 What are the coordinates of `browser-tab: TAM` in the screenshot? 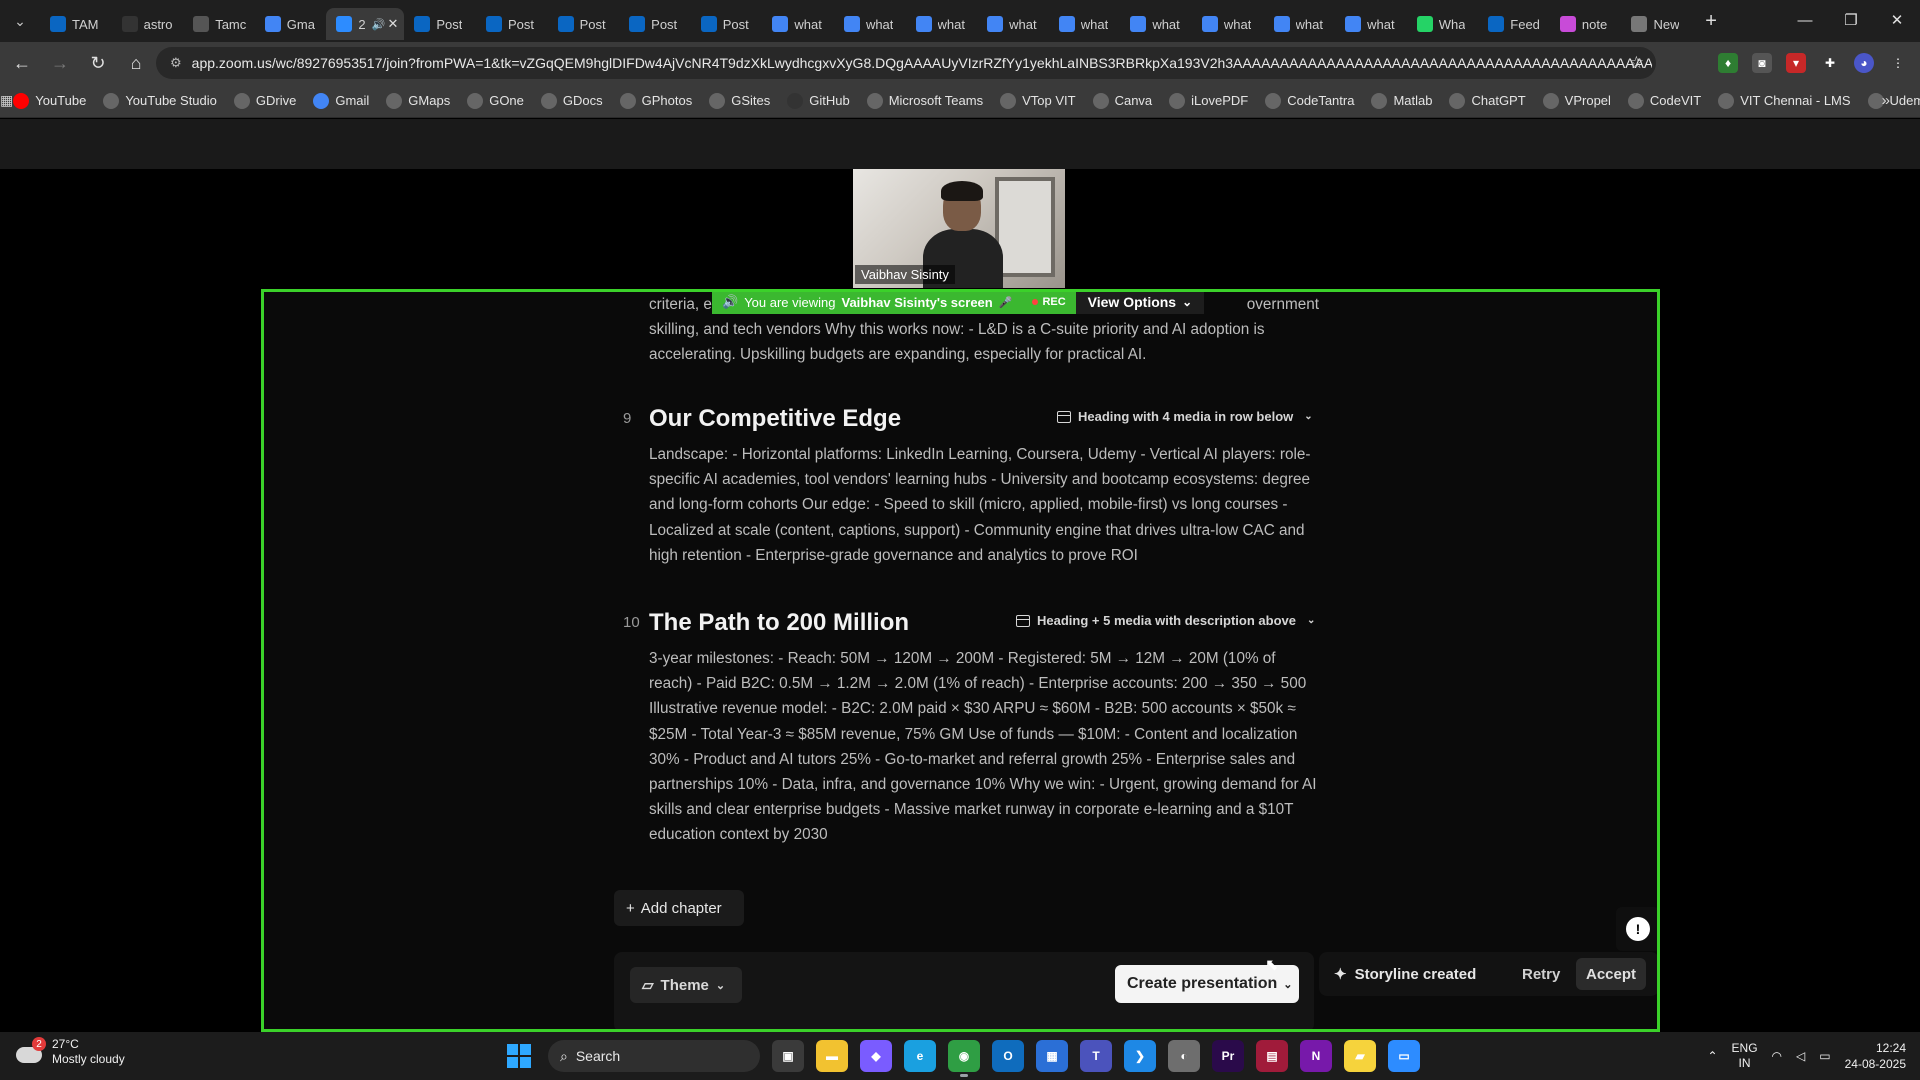 It's located at (76, 24).